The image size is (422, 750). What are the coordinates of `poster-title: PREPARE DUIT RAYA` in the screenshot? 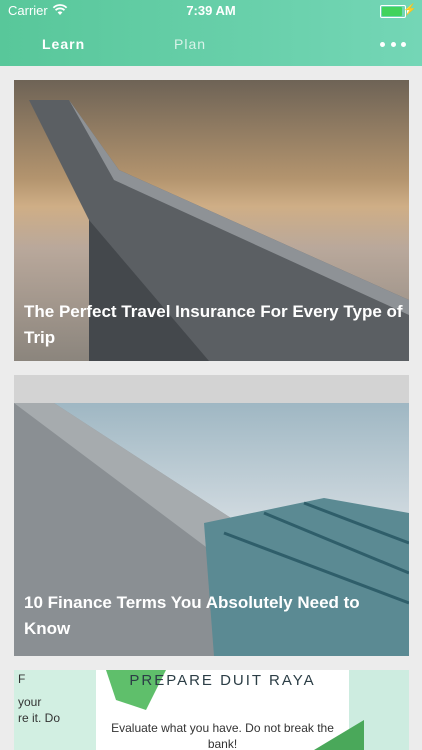 It's located at (222, 680).